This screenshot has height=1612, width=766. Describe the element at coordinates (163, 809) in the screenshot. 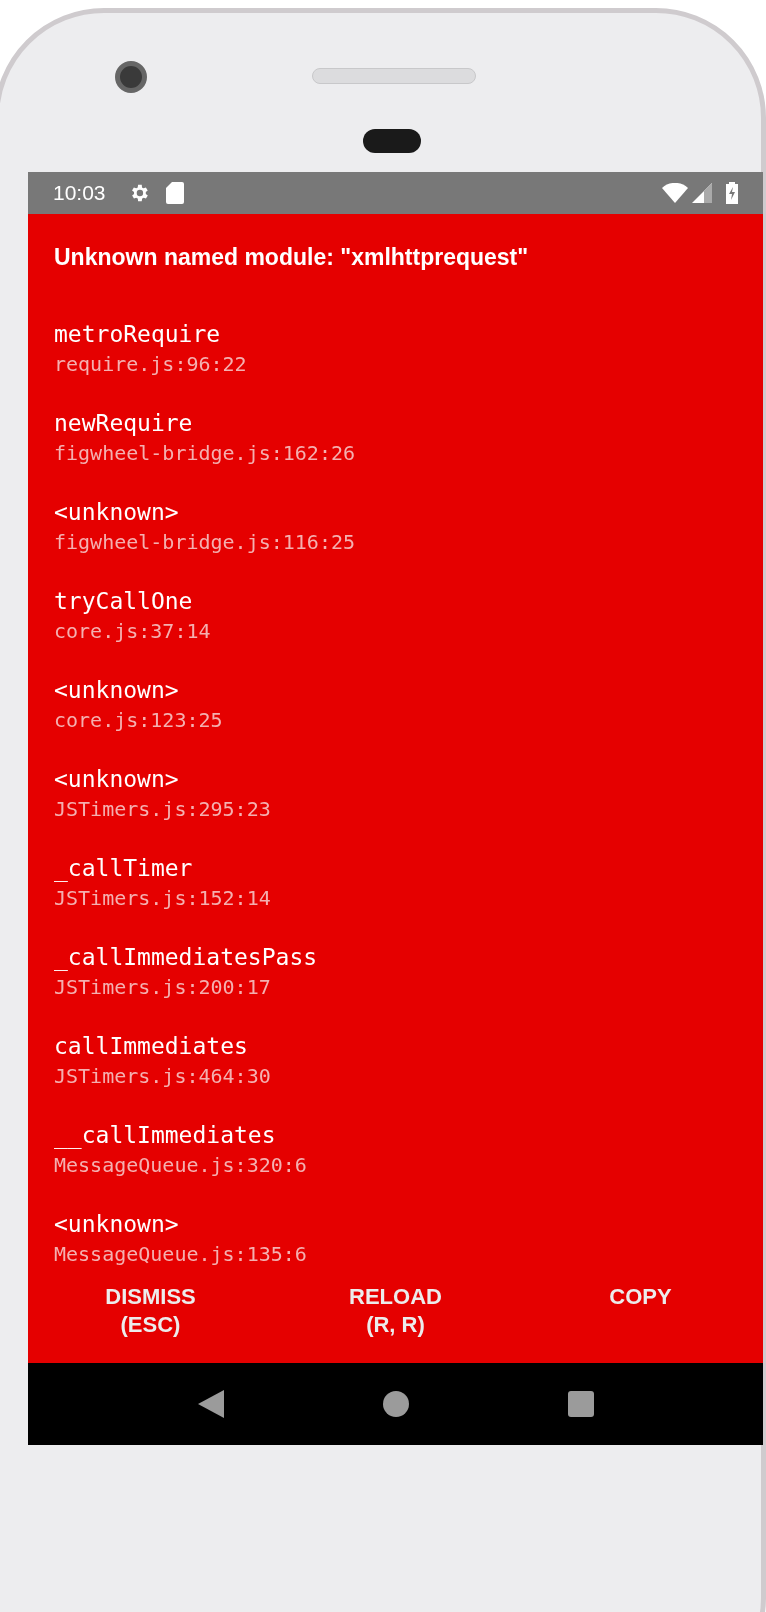

I see `stack-frame-location: JSTimers.js:295:23` at that location.